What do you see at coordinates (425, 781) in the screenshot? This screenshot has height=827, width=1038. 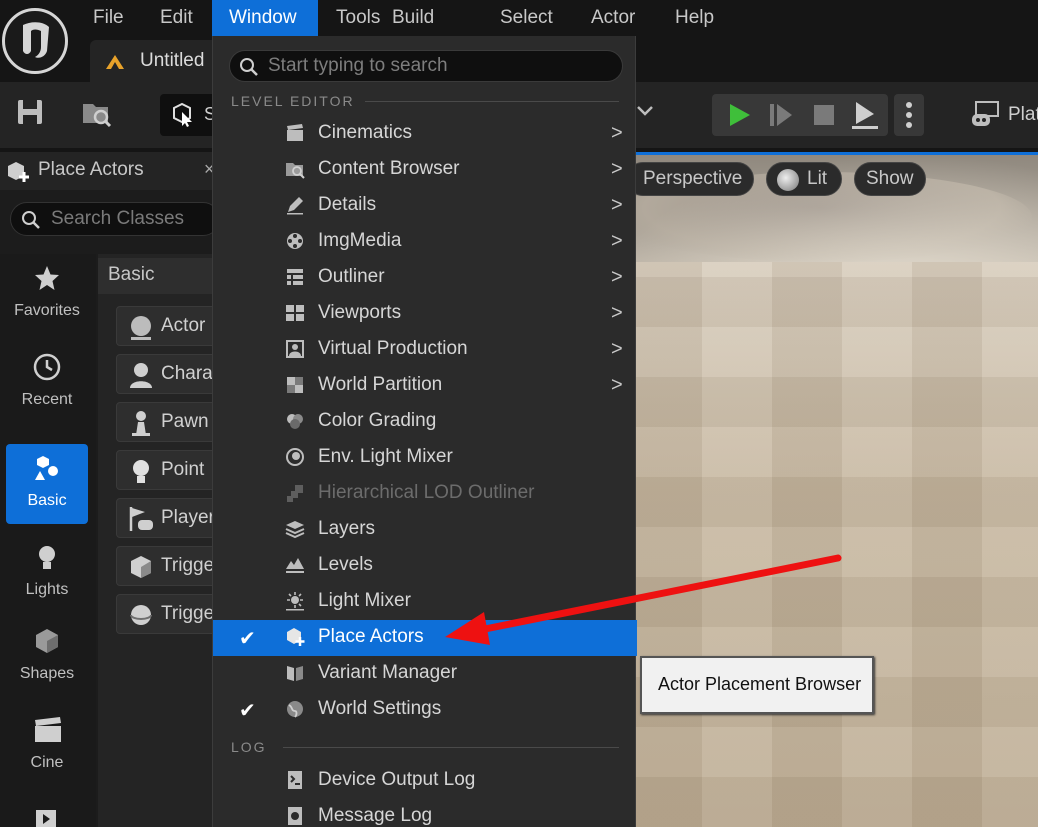 I see `menu-item-device-output-log: Device Output Log` at bounding box center [425, 781].